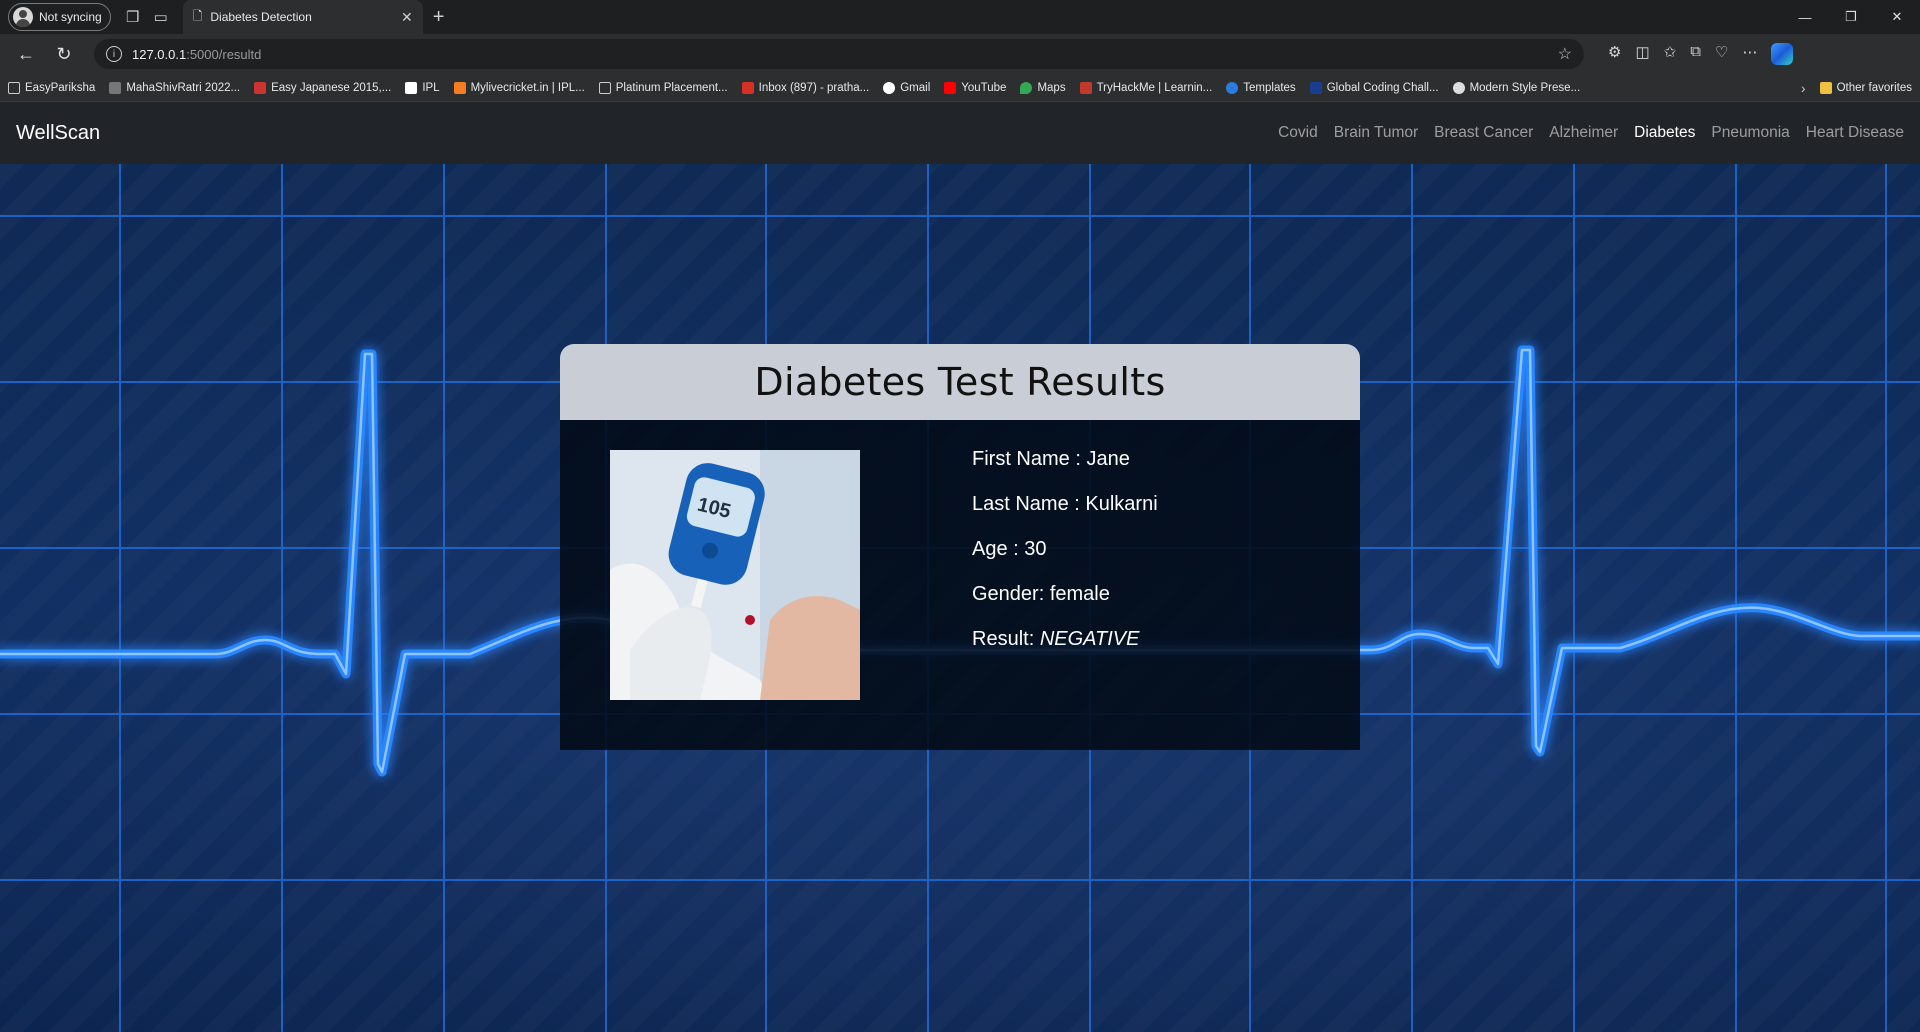 The image size is (1920, 1032). What do you see at coordinates (439, 17) in the screenshot?
I see `new-tab-icon: +` at bounding box center [439, 17].